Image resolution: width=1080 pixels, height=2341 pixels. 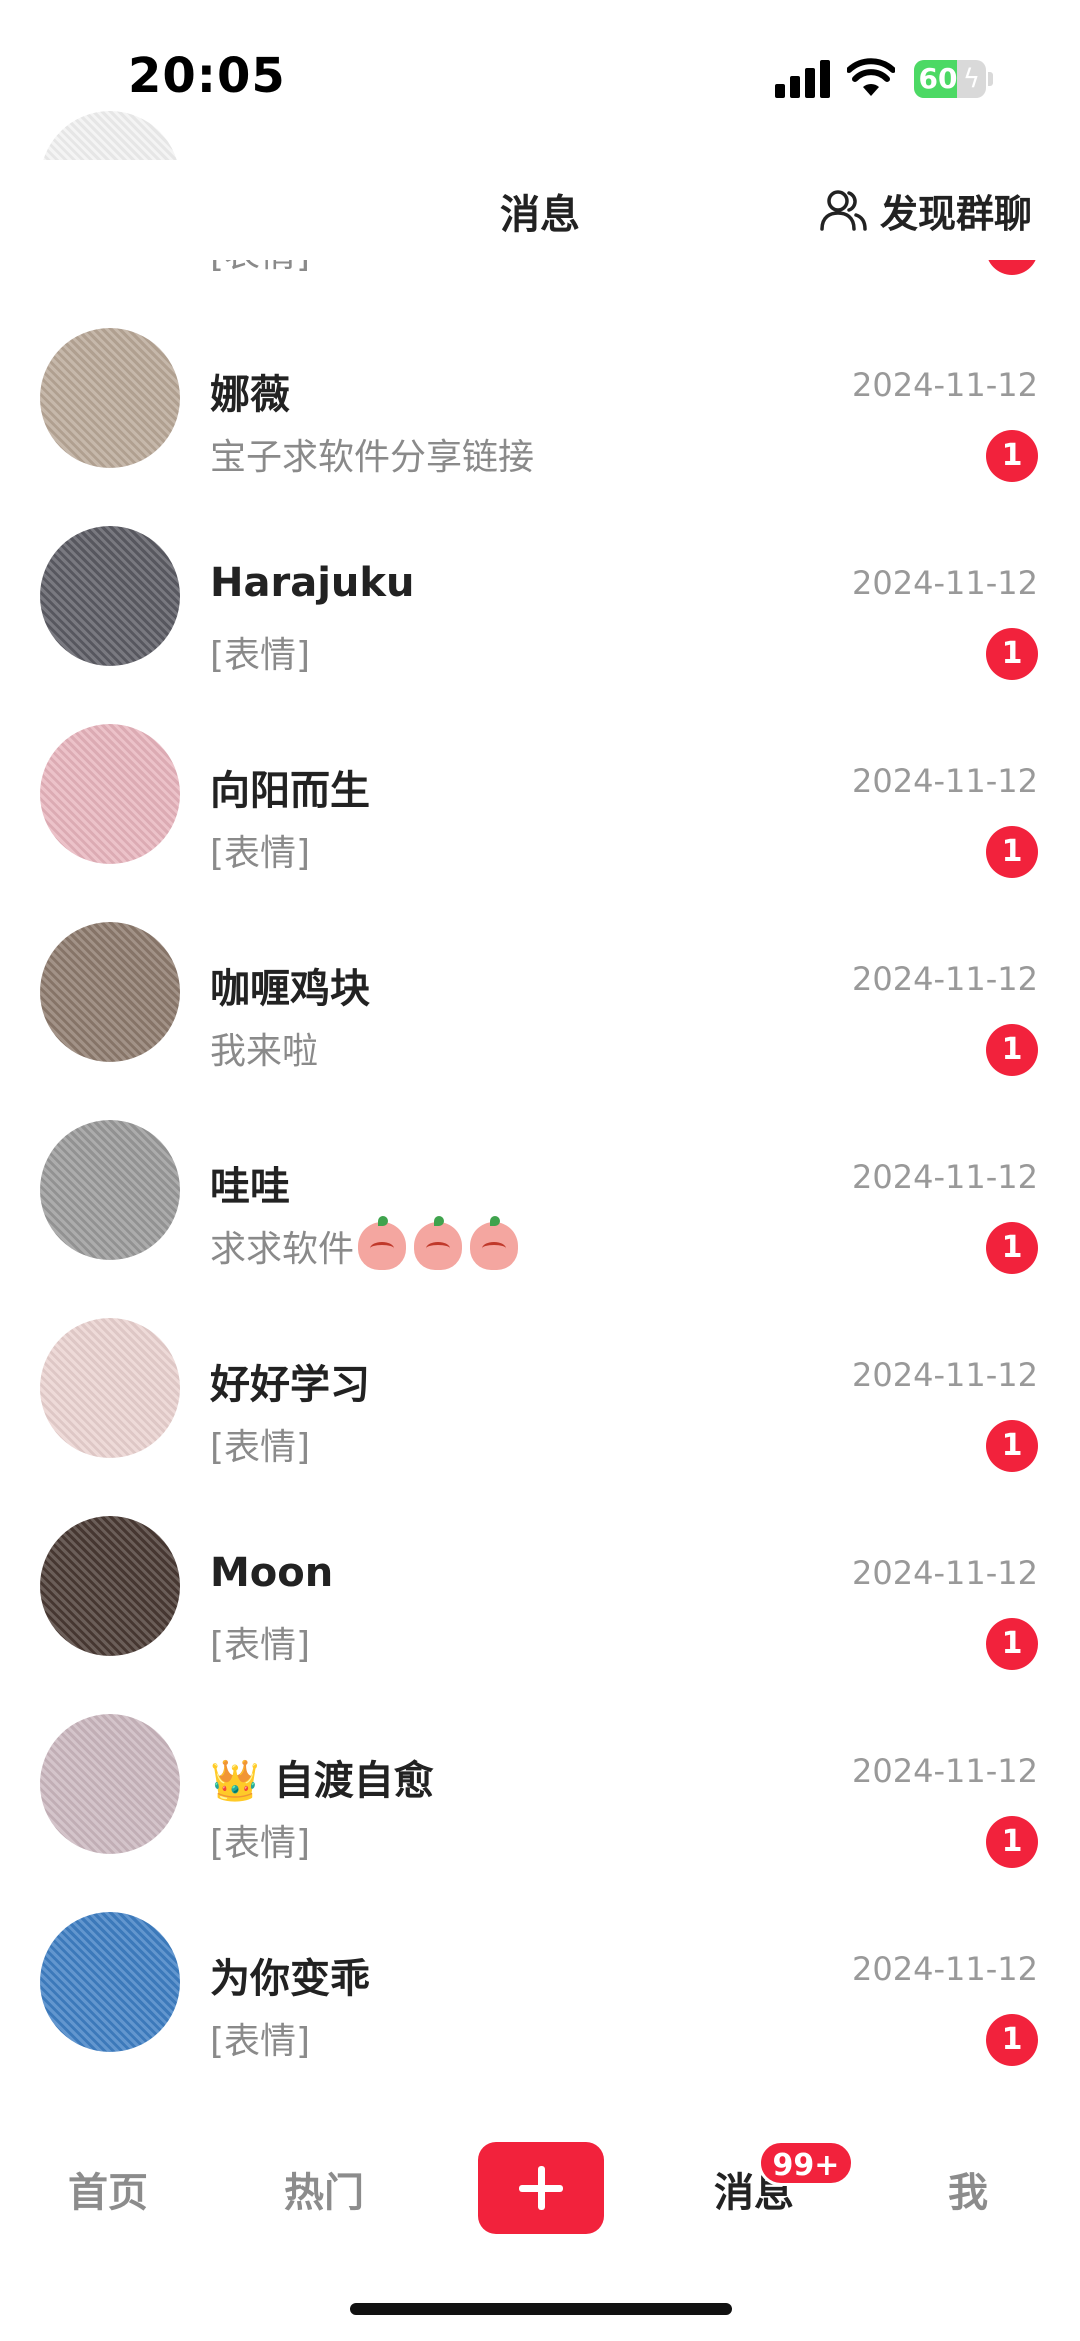 I want to click on home-indicator, so click(x=541, y=2309).